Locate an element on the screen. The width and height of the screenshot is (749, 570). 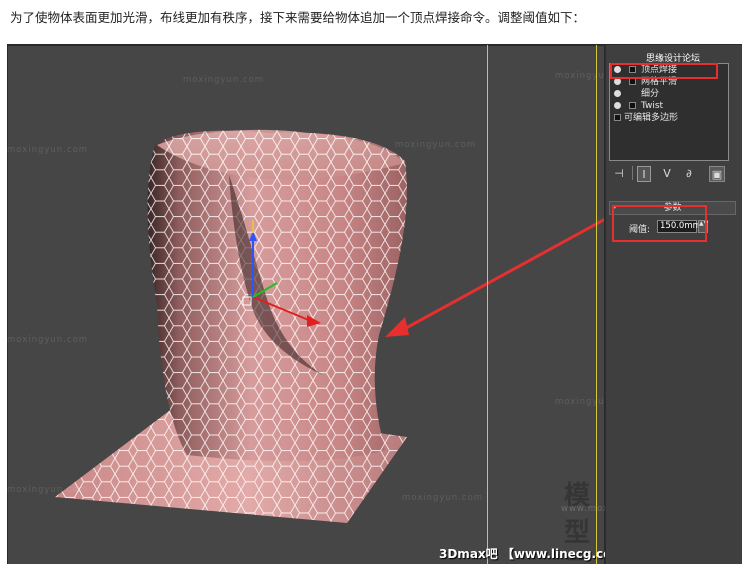
stack-item-twist: Twist is located at coordinates (669, 106).